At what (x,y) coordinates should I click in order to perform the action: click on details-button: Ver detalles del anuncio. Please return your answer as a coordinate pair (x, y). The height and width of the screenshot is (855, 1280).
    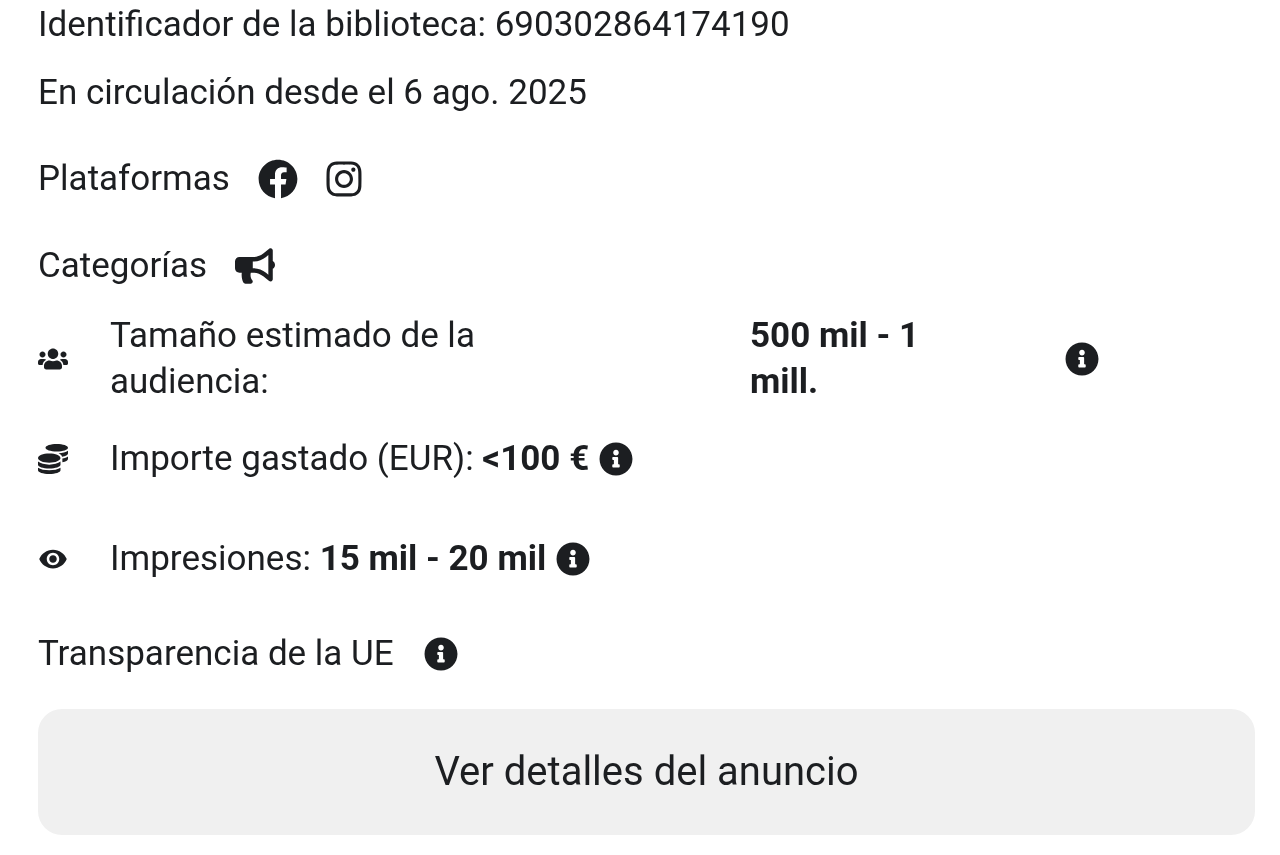
    Looking at the image, I should click on (646, 772).